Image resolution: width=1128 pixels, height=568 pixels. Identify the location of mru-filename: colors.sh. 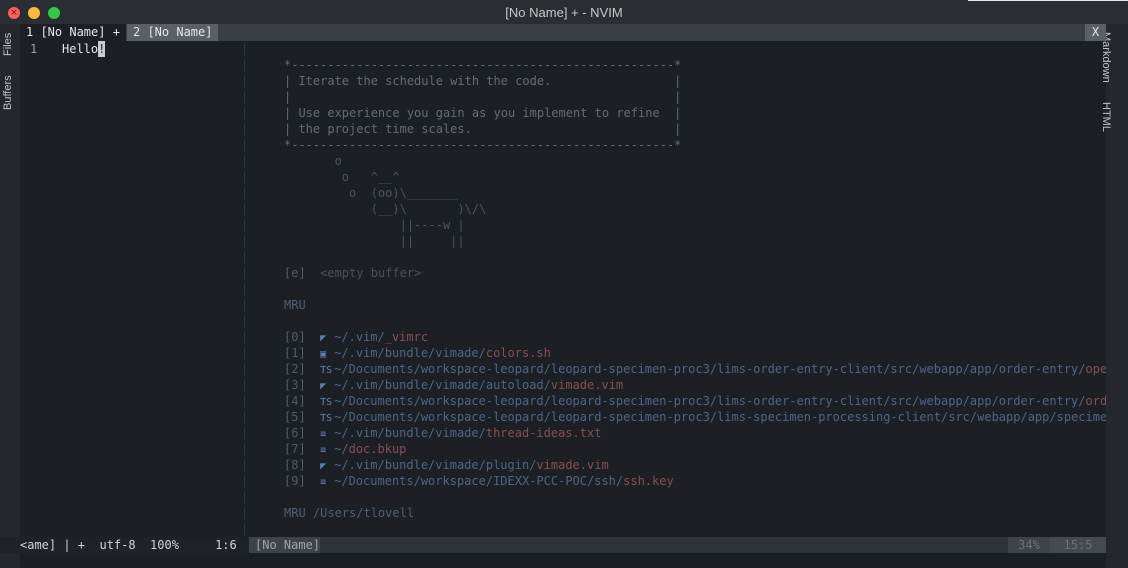
(518, 353).